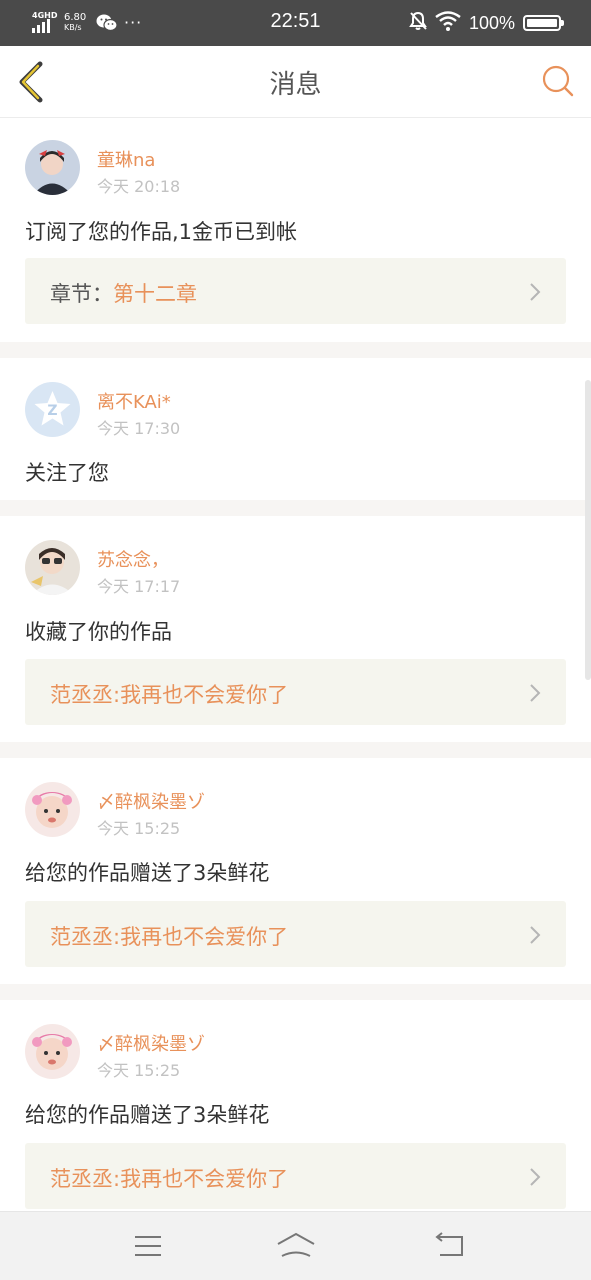 This screenshot has width=591, height=1280. What do you see at coordinates (450, 1246) in the screenshot?
I see `back-icon` at bounding box center [450, 1246].